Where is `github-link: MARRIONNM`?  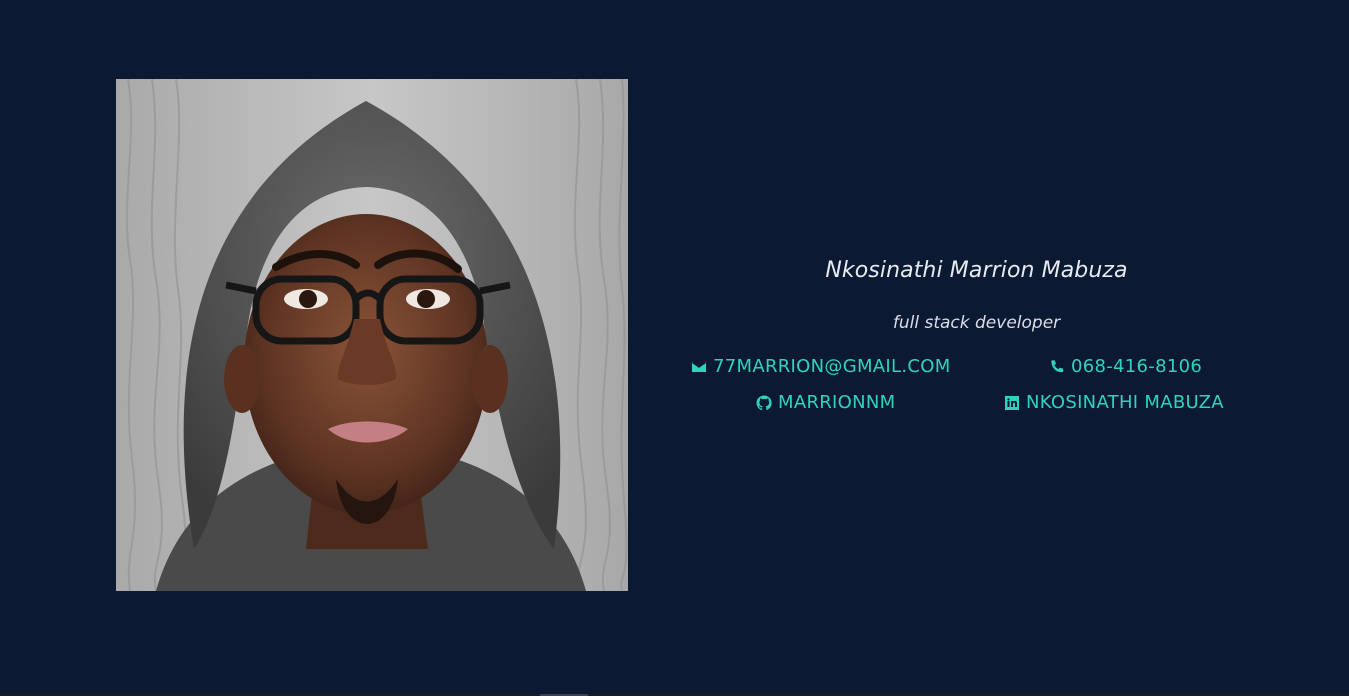 github-link: MARRIONNM is located at coordinates (826, 402).